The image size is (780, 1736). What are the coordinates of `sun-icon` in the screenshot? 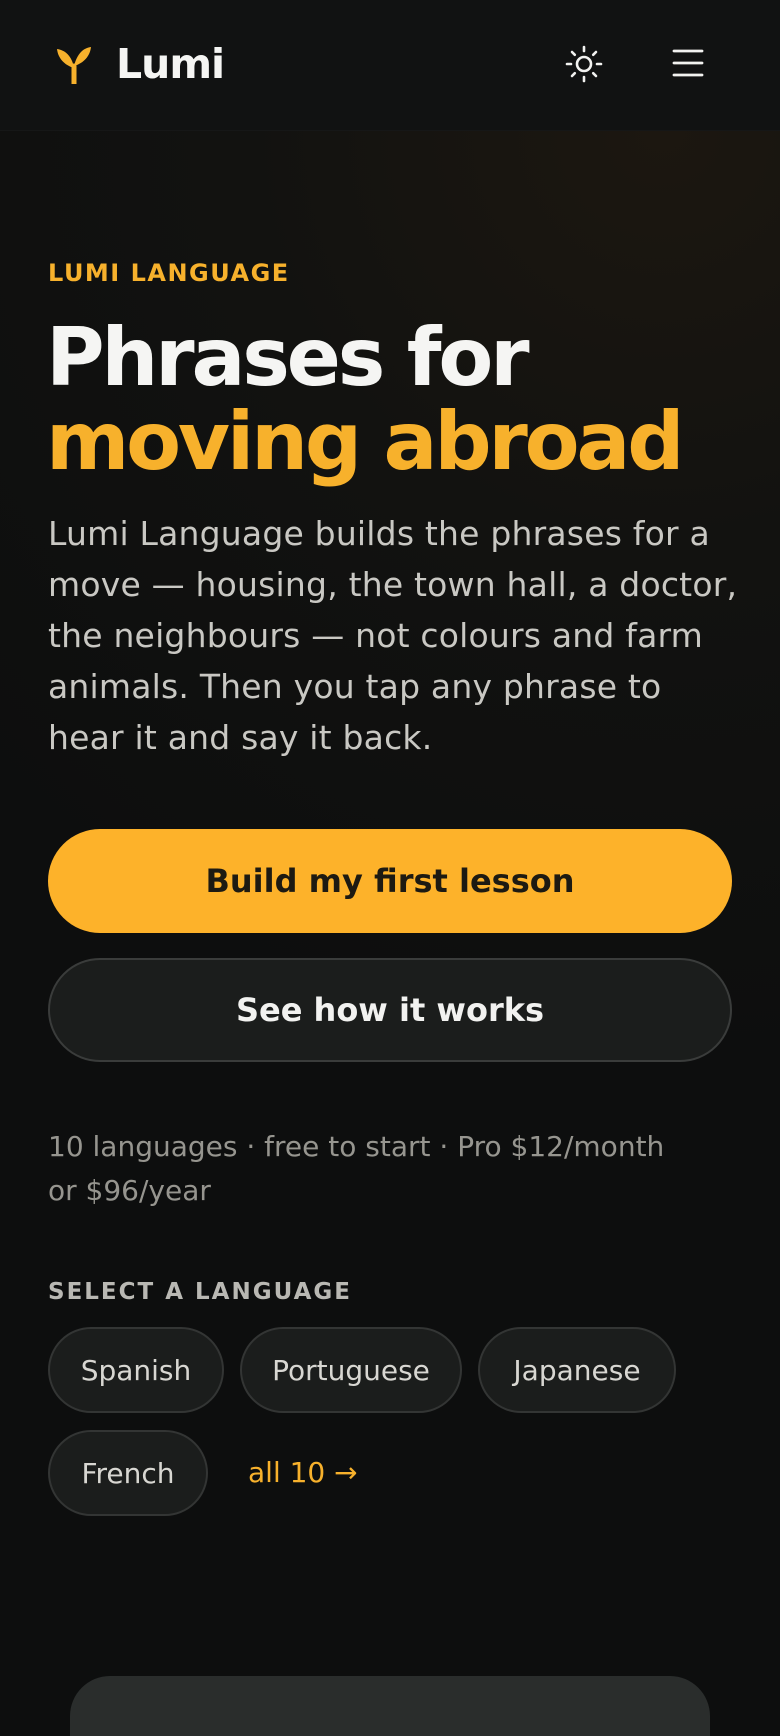 It's located at (584, 64).